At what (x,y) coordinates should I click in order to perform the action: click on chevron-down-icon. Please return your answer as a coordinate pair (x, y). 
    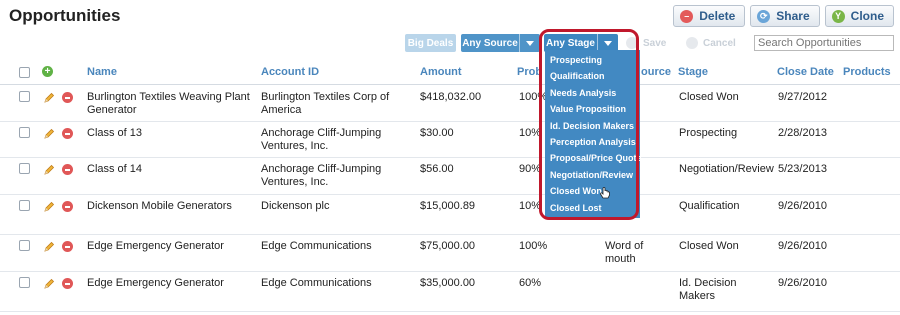
    Looking at the image, I should click on (530, 43).